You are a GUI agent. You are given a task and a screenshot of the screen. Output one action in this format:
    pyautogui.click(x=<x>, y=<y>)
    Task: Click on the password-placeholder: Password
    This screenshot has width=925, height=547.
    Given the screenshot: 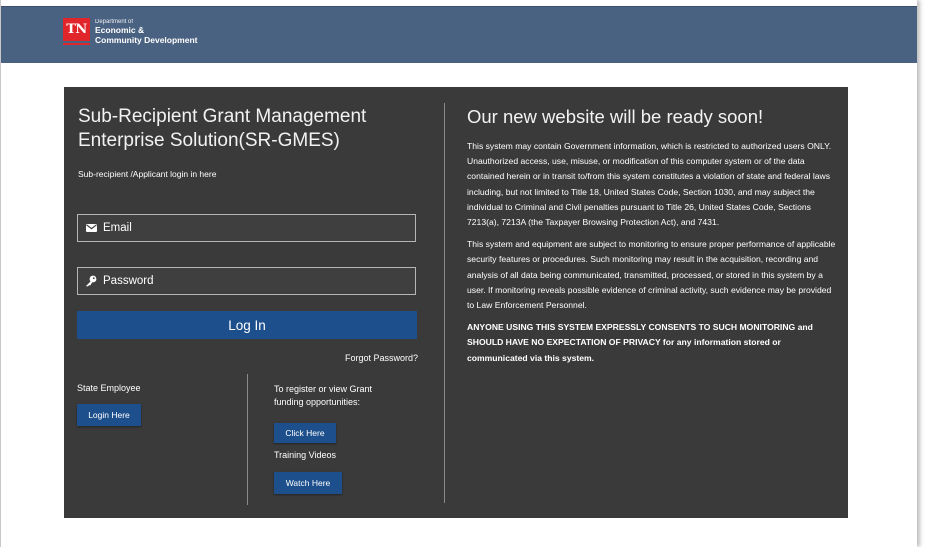 What is the action you would take?
    pyautogui.click(x=128, y=281)
    